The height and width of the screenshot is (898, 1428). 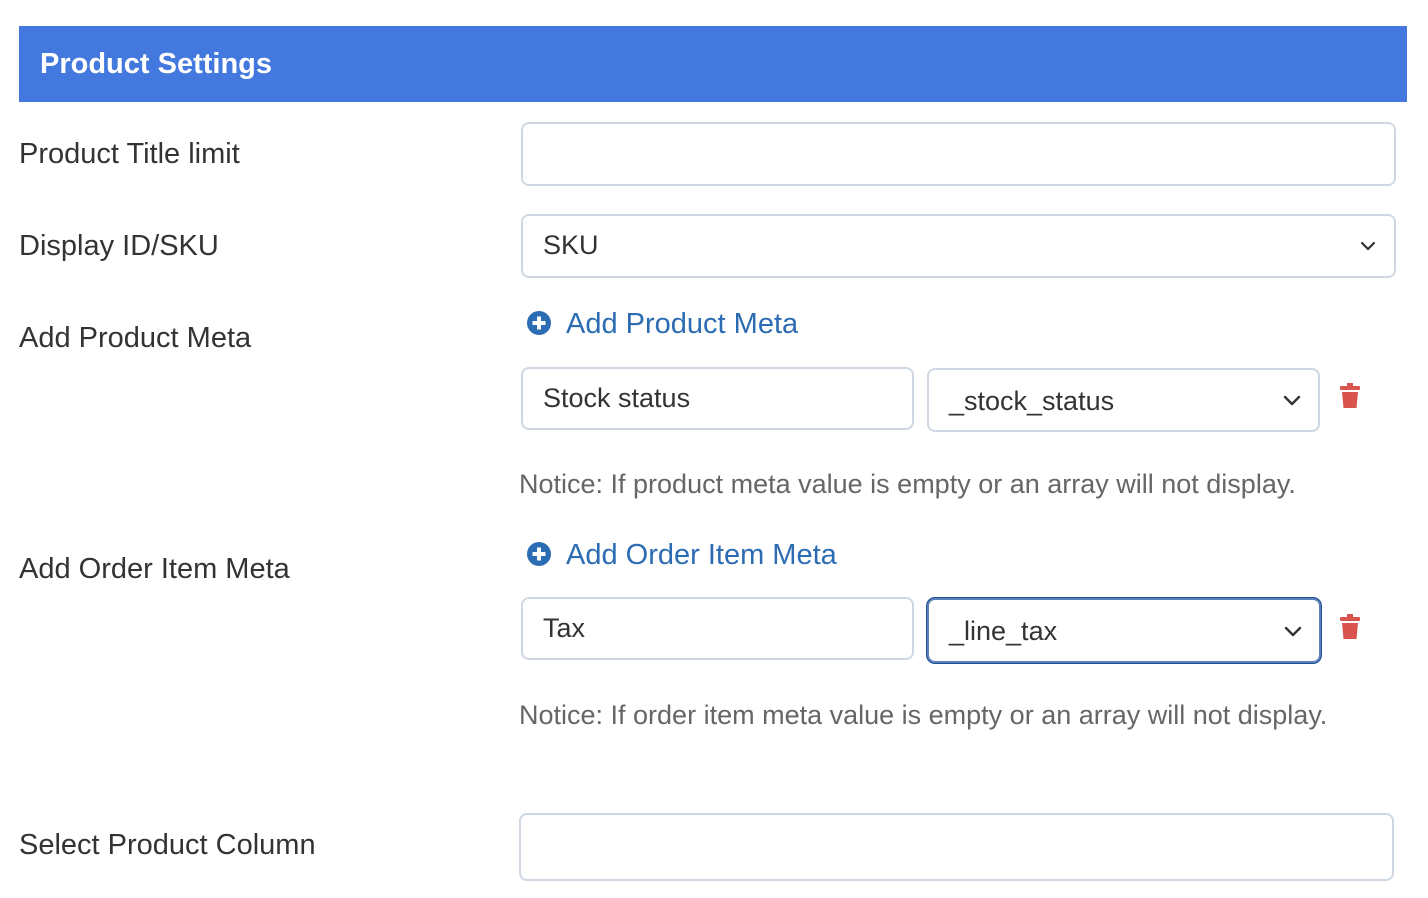 What do you see at coordinates (717, 628) in the screenshot?
I see `order-item-meta-name-input: Tax` at bounding box center [717, 628].